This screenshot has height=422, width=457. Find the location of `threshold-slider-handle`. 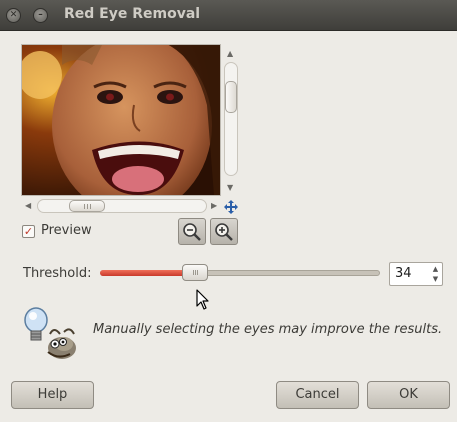

threshold-slider-handle is located at coordinates (195, 272).